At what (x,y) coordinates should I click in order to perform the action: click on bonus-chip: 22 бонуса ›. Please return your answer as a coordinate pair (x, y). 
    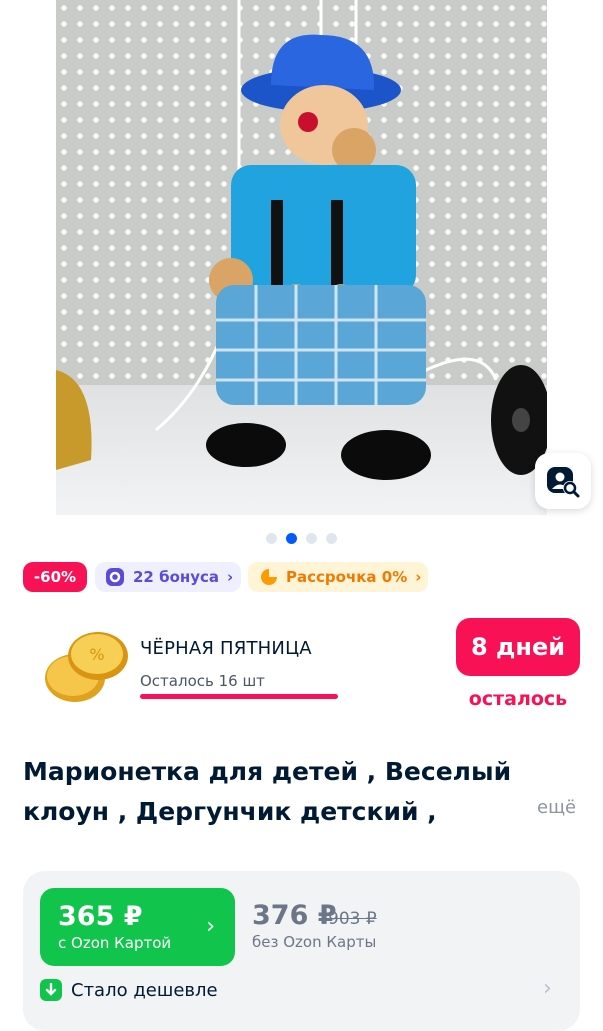
    Looking at the image, I should click on (168, 577).